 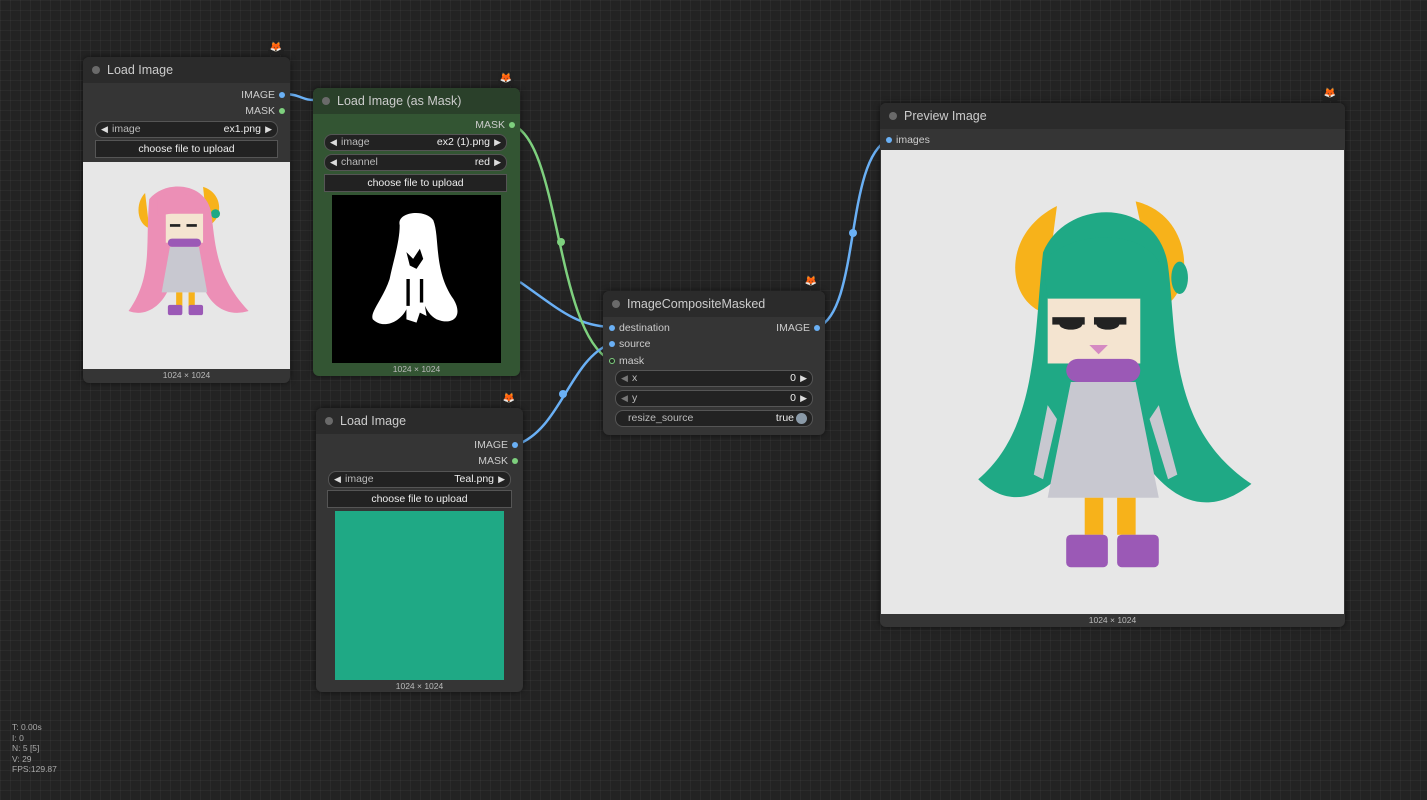 What do you see at coordinates (913, 140) in the screenshot?
I see `input-label: images` at bounding box center [913, 140].